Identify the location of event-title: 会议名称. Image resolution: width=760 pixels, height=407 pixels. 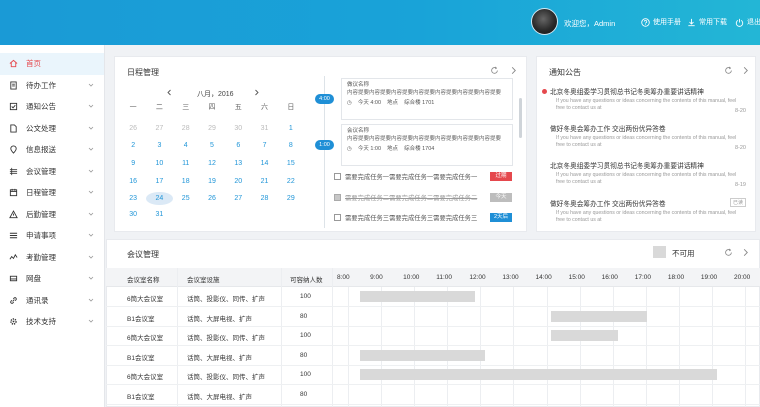
(358, 131).